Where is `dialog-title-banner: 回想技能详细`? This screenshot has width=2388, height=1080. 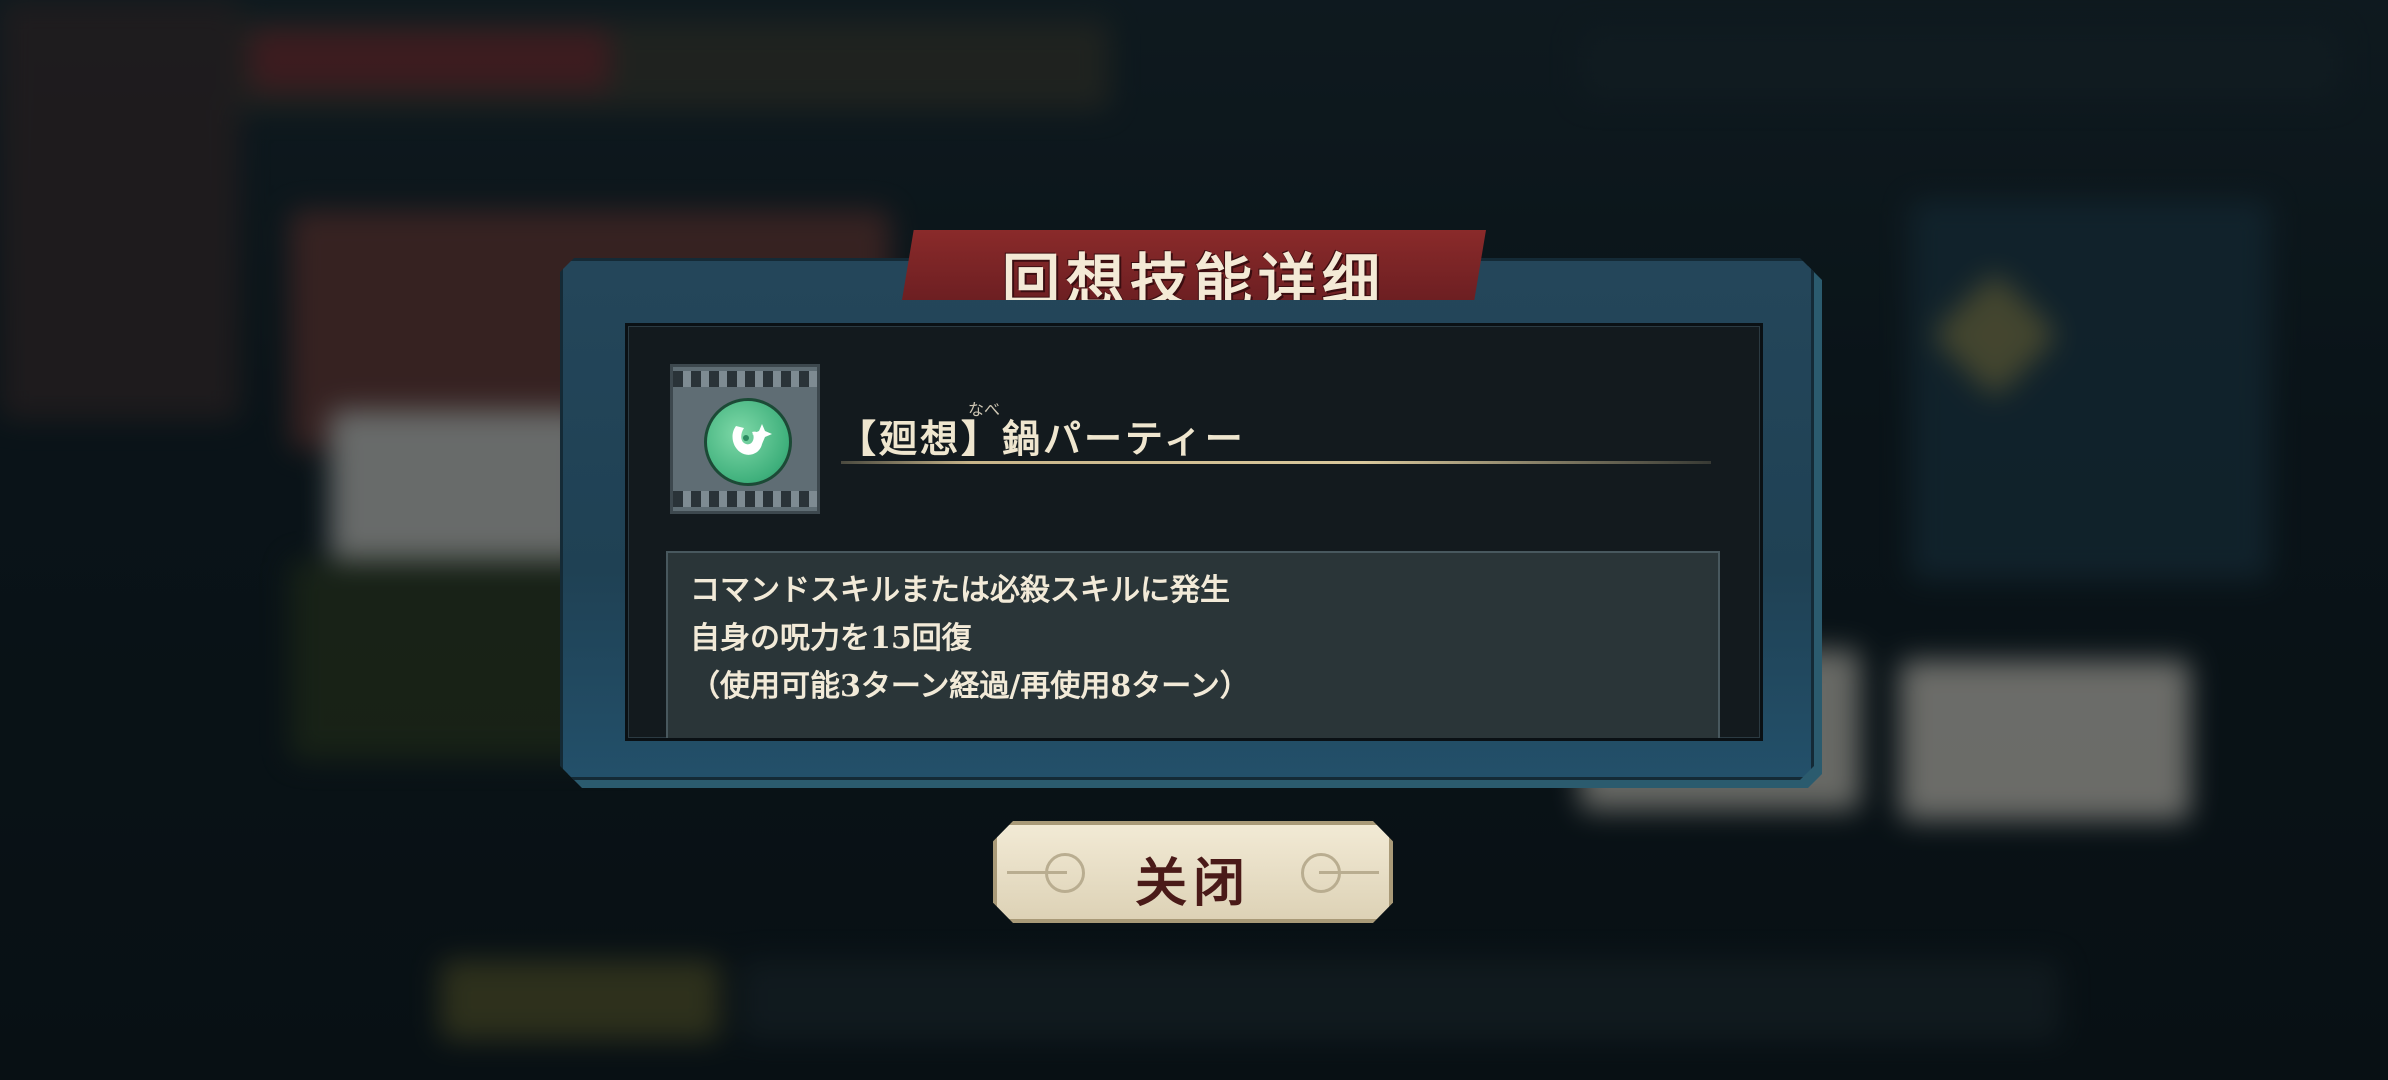 dialog-title-banner: 回想技能详细 is located at coordinates (1194, 265).